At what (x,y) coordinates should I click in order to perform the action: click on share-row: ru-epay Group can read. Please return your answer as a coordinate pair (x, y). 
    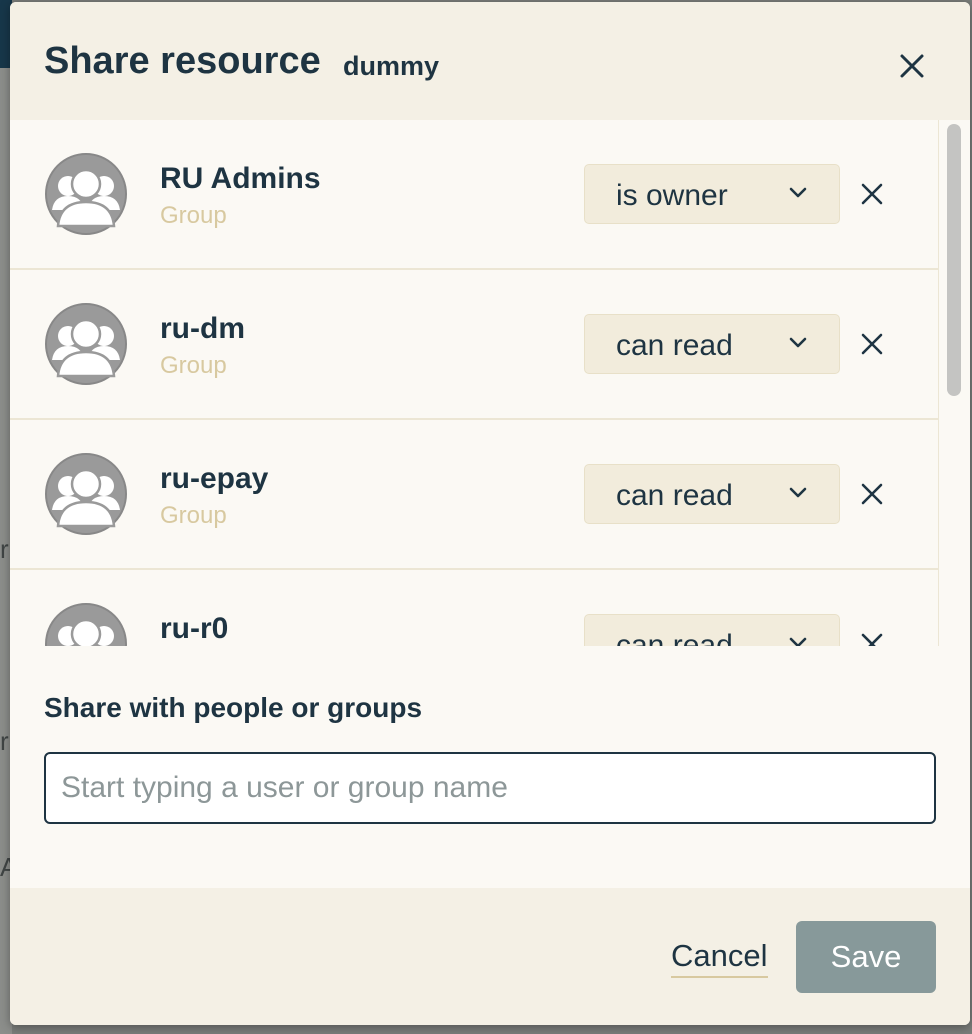
    Looking at the image, I should click on (474, 495).